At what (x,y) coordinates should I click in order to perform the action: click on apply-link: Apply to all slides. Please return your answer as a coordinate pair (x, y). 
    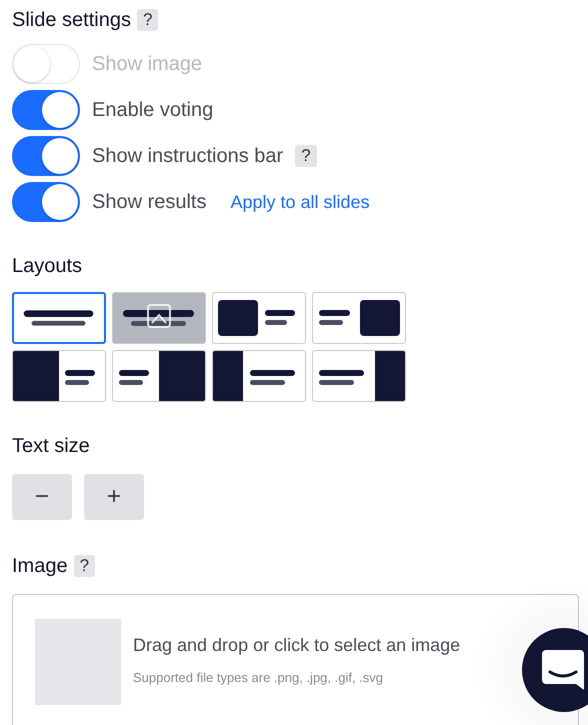
    Looking at the image, I should click on (300, 202).